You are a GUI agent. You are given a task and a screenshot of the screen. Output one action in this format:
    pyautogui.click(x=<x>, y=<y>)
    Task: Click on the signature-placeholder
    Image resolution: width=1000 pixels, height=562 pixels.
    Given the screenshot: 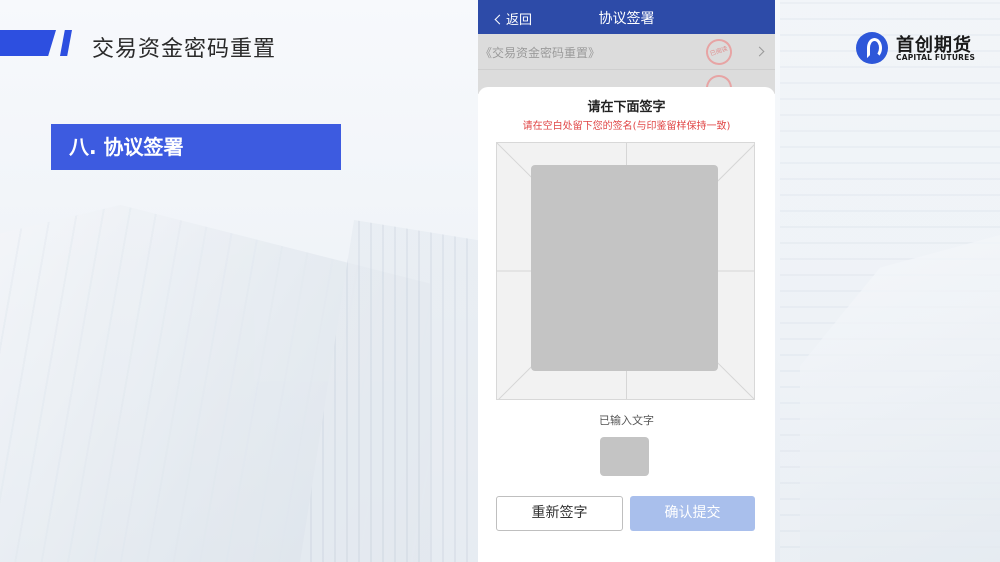 What is the action you would take?
    pyautogui.click(x=624, y=268)
    